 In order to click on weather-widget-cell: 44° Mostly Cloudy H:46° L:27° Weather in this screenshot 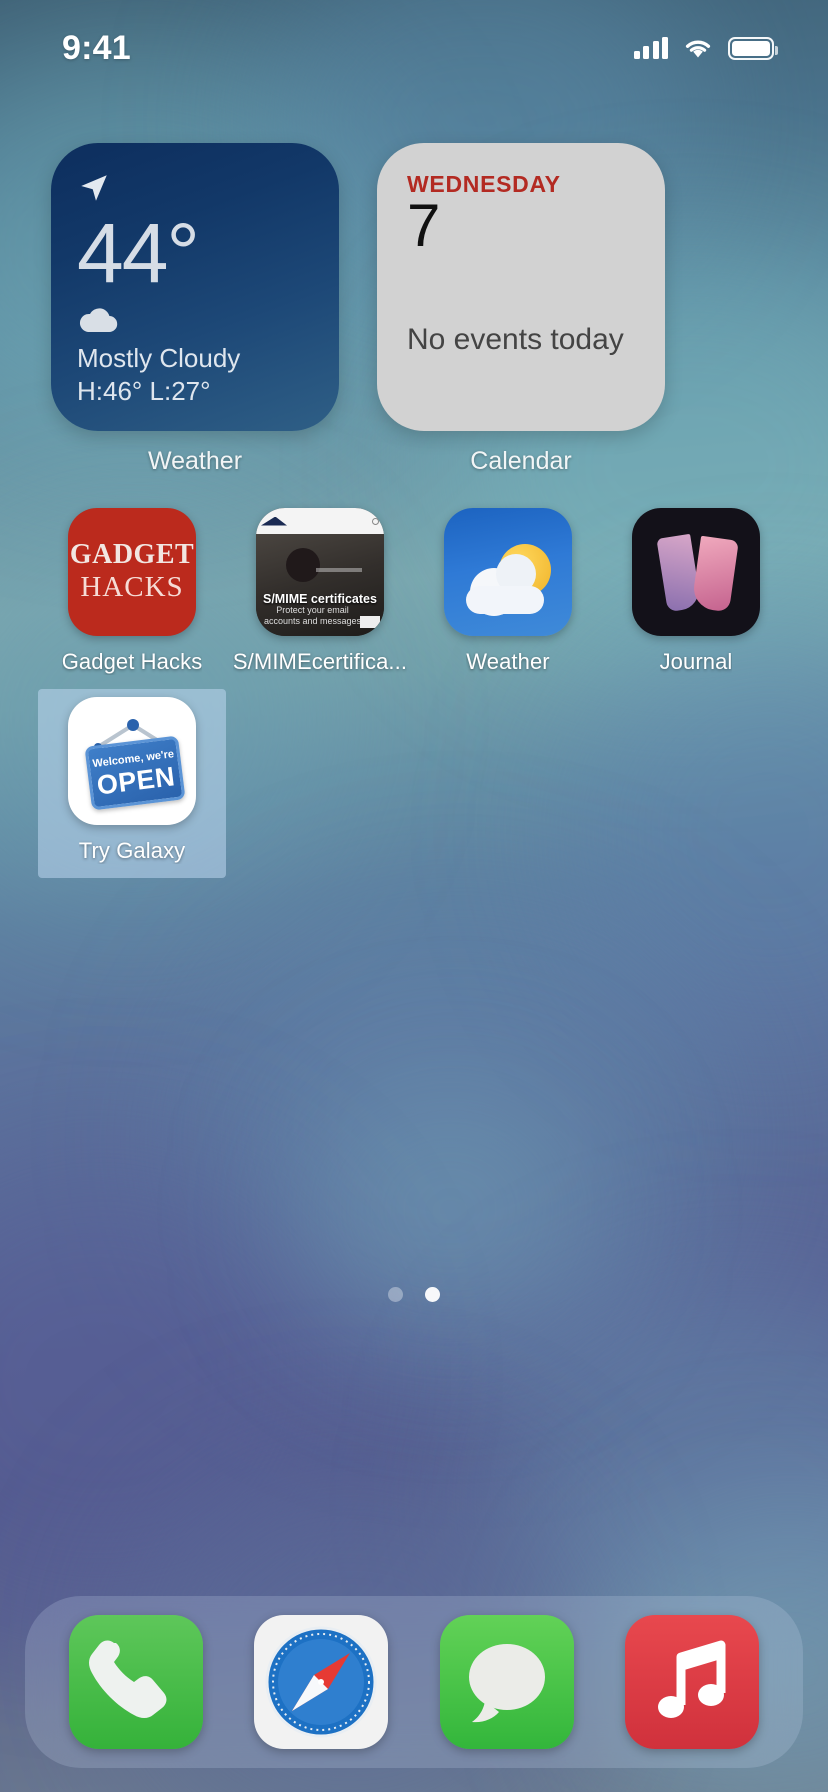, I will do `click(195, 309)`.